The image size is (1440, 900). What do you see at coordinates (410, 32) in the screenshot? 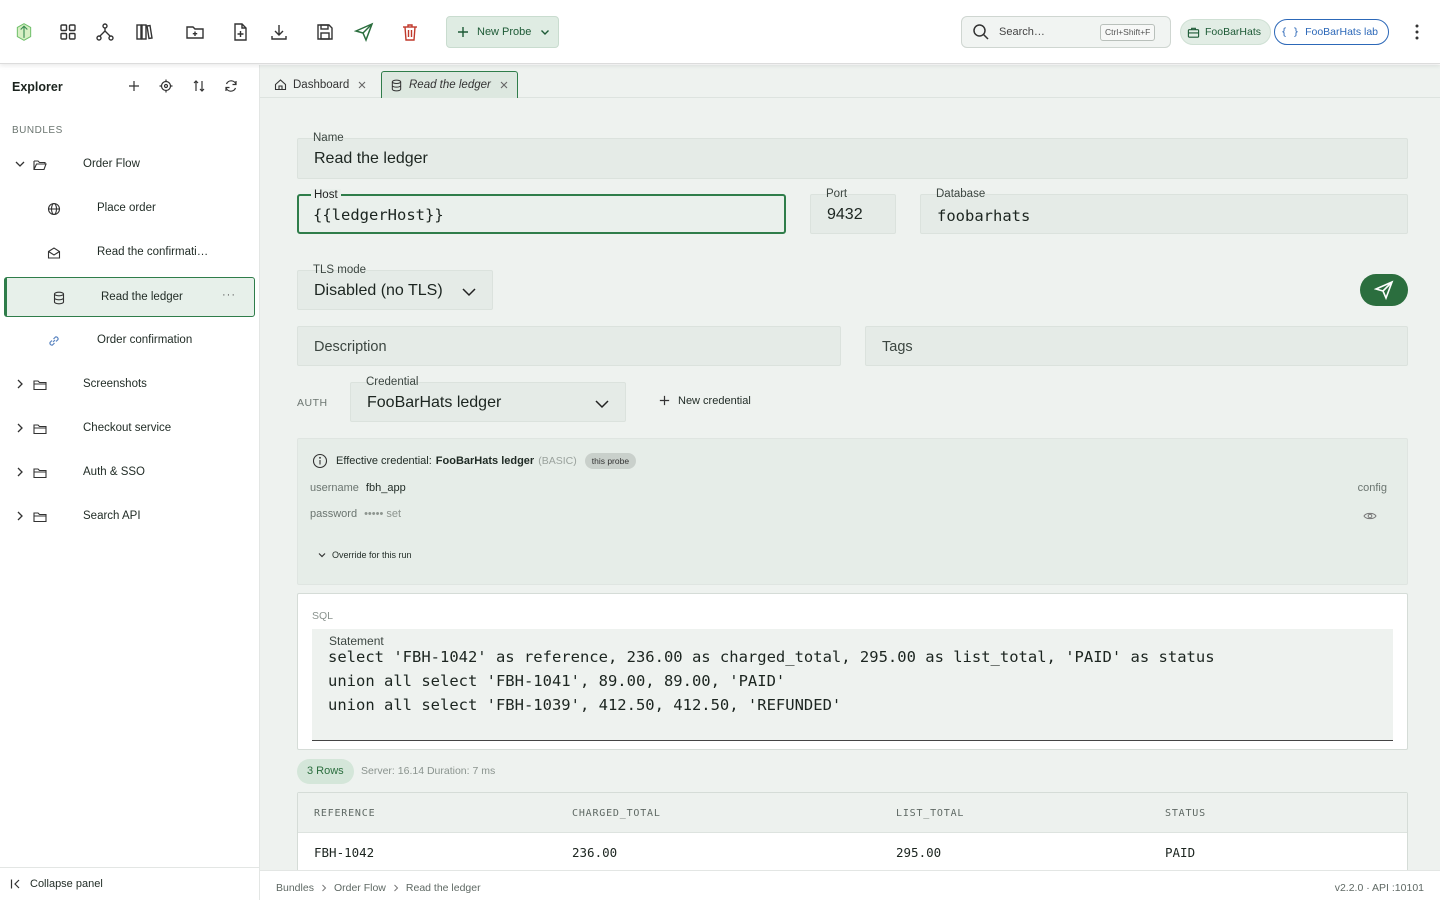
I see `trash-icon` at bounding box center [410, 32].